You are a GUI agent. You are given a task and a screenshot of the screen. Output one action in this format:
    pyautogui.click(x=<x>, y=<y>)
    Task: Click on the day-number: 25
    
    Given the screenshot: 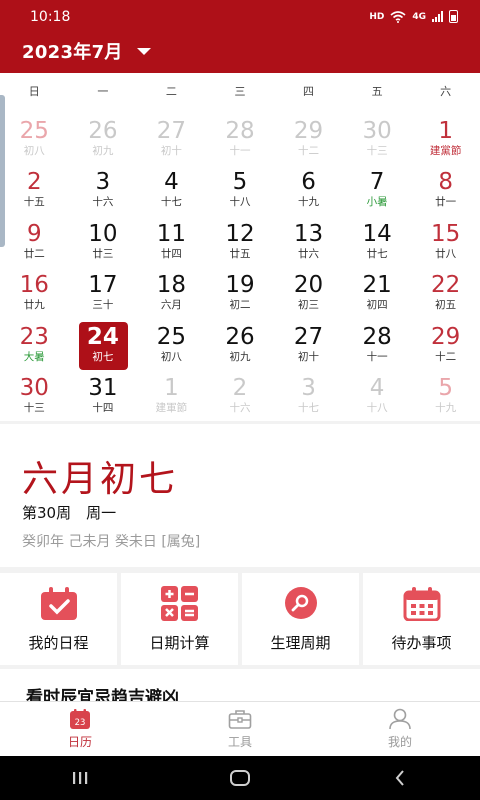 What is the action you would take?
    pyautogui.click(x=34, y=131)
    